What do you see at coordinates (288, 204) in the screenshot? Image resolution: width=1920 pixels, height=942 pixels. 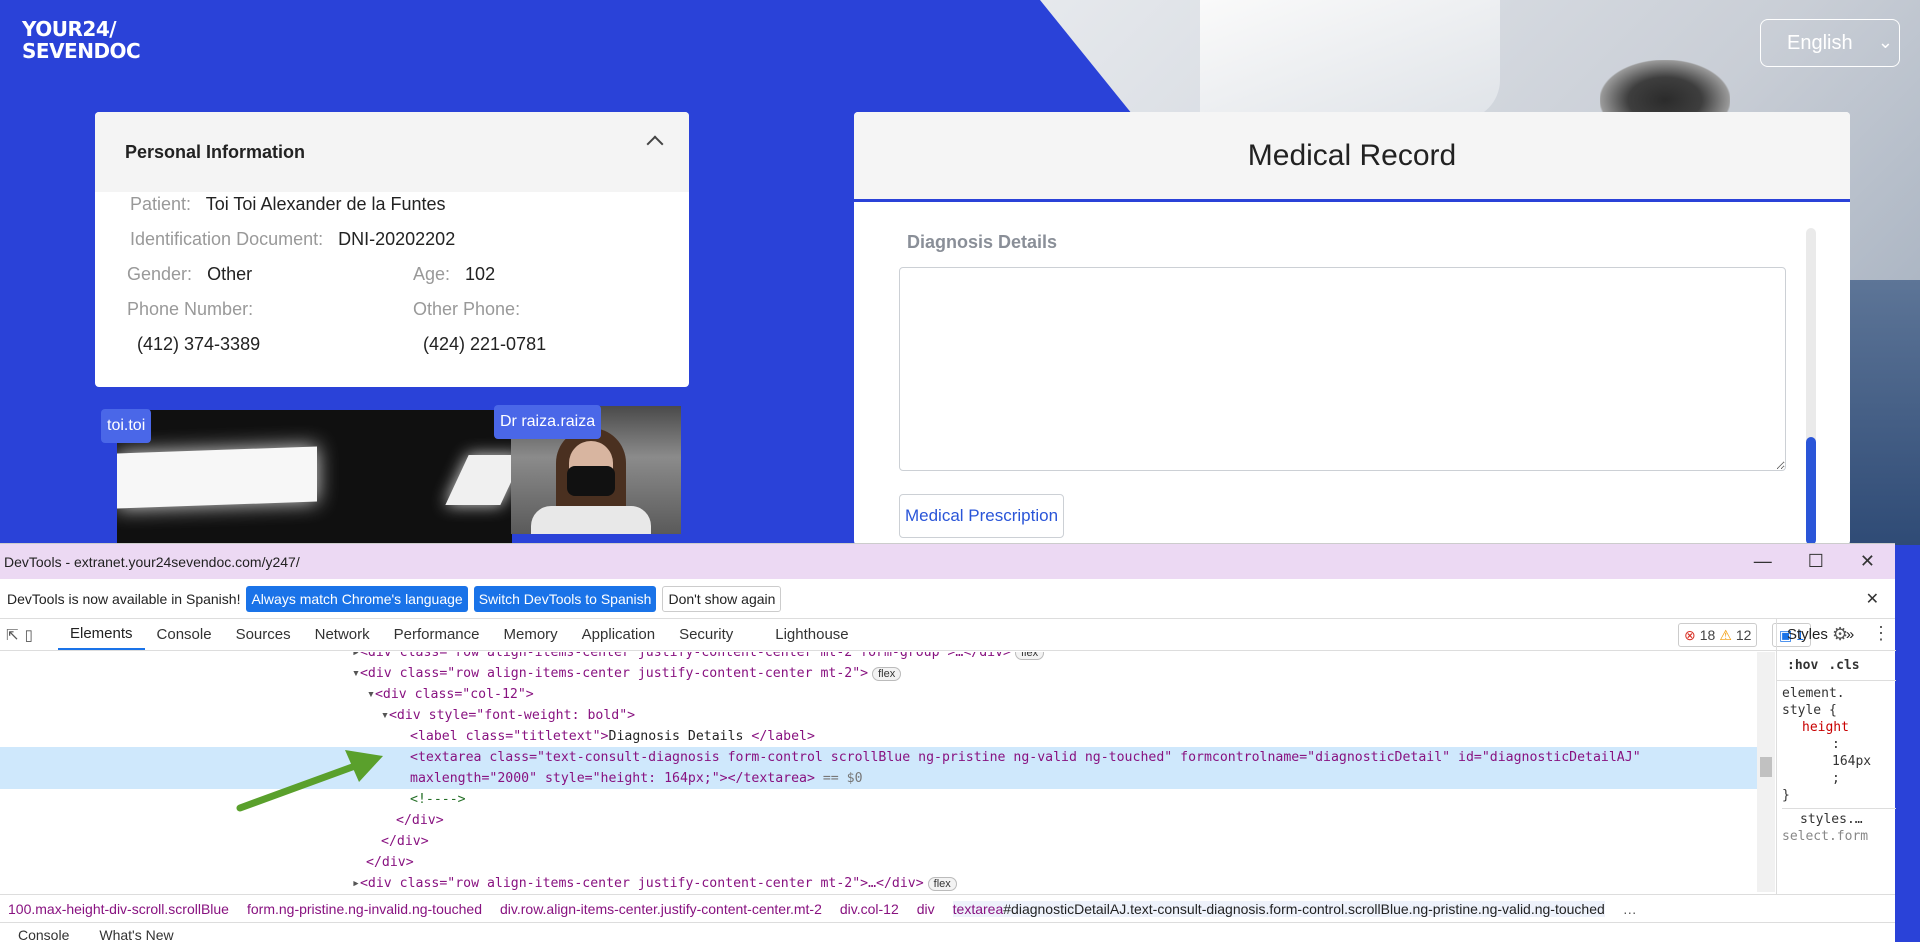 I see `patient-row: Patient: Toi Toi Alexander de la Funtes` at bounding box center [288, 204].